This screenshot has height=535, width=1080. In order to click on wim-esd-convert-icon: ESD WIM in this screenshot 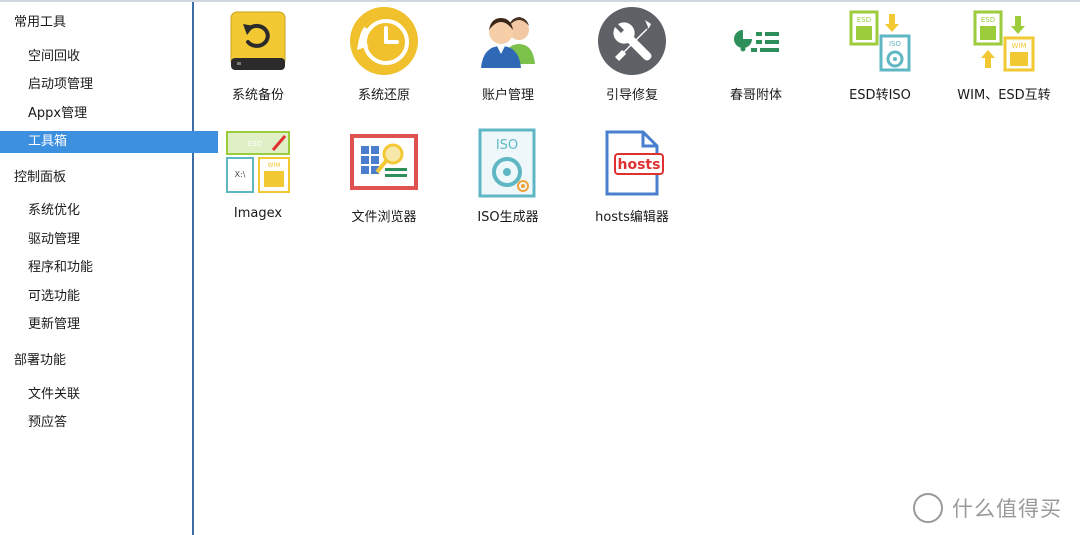, I will do `click(1004, 41)`.